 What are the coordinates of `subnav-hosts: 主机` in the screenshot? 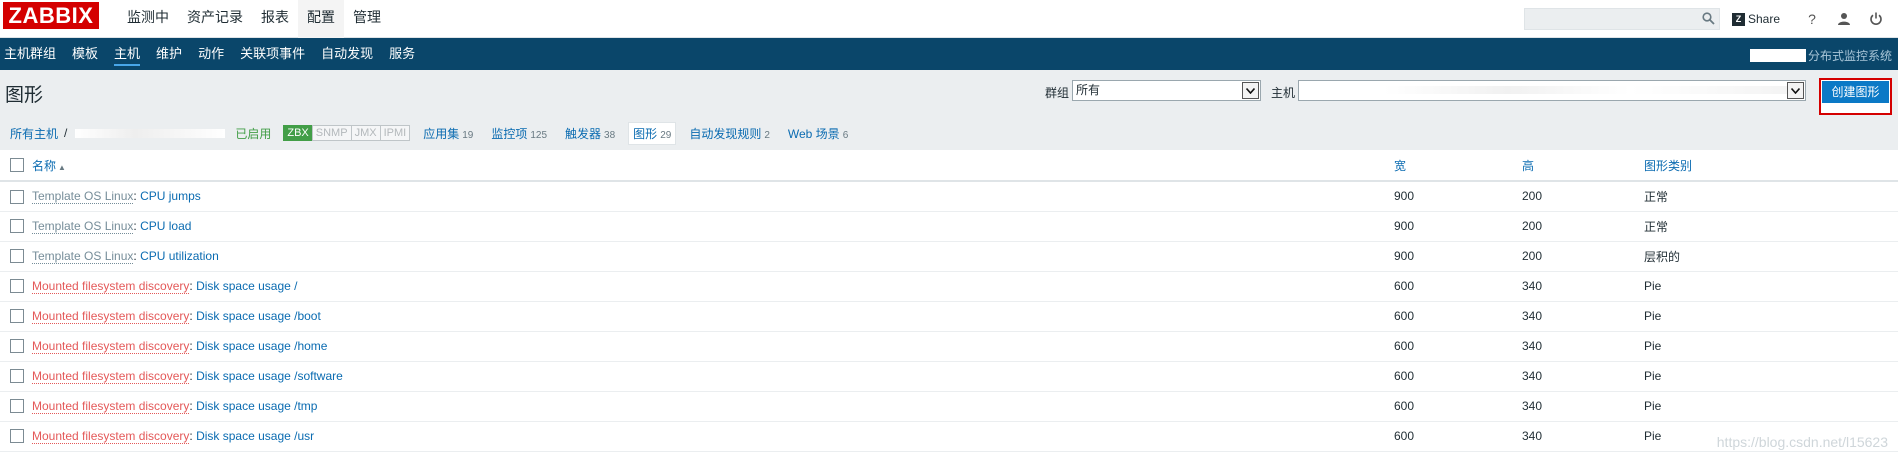 It's located at (127, 54).